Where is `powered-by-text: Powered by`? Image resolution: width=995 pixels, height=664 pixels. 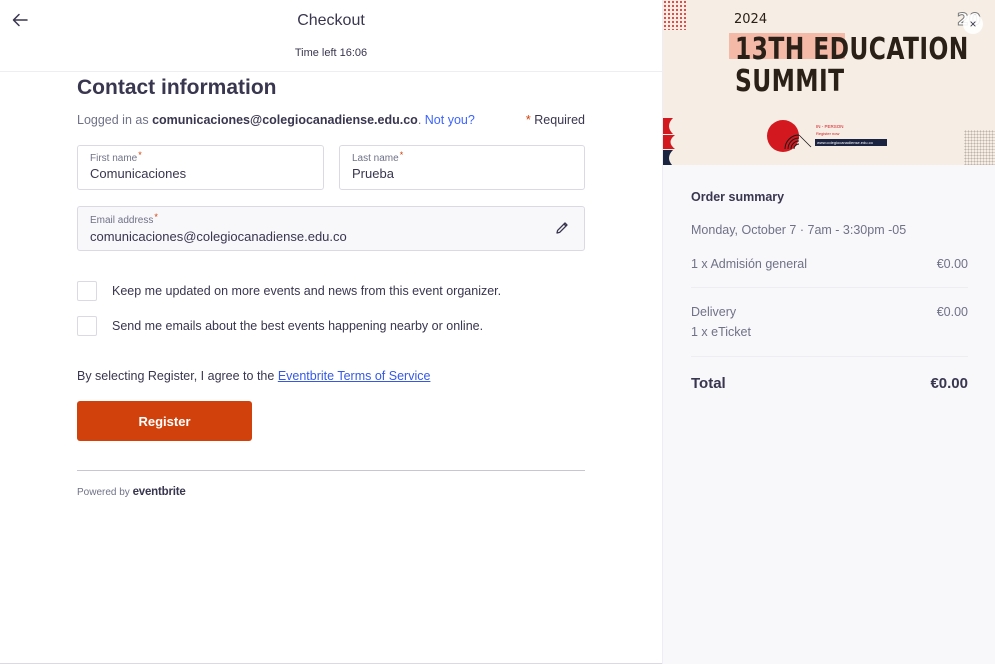
powered-by-text: Powered by is located at coordinates (105, 492).